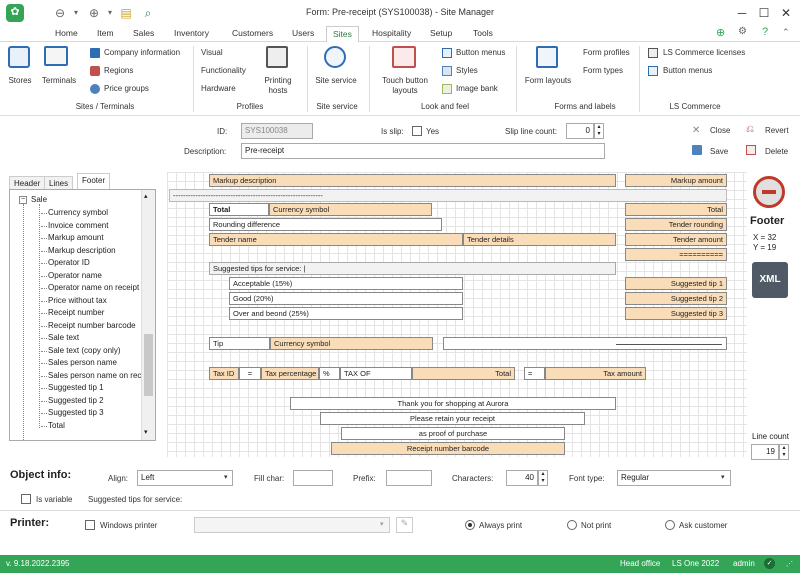 This screenshot has height=573, width=800. Describe the element at coordinates (63, 337) in the screenshot. I see `tree-item: Sale text` at that location.